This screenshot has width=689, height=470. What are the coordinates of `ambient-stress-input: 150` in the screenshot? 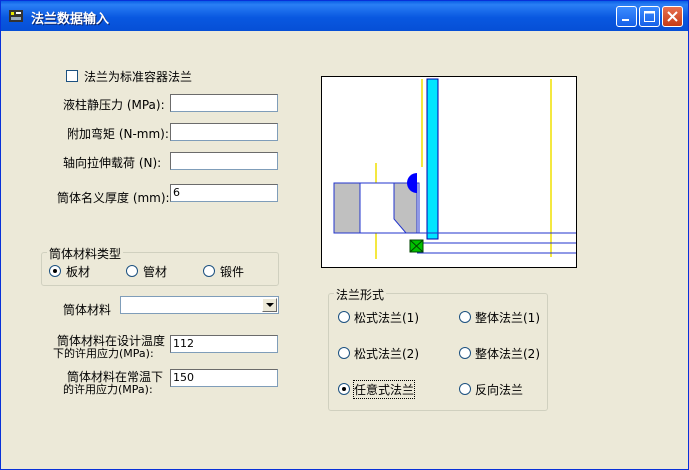 It's located at (224, 378).